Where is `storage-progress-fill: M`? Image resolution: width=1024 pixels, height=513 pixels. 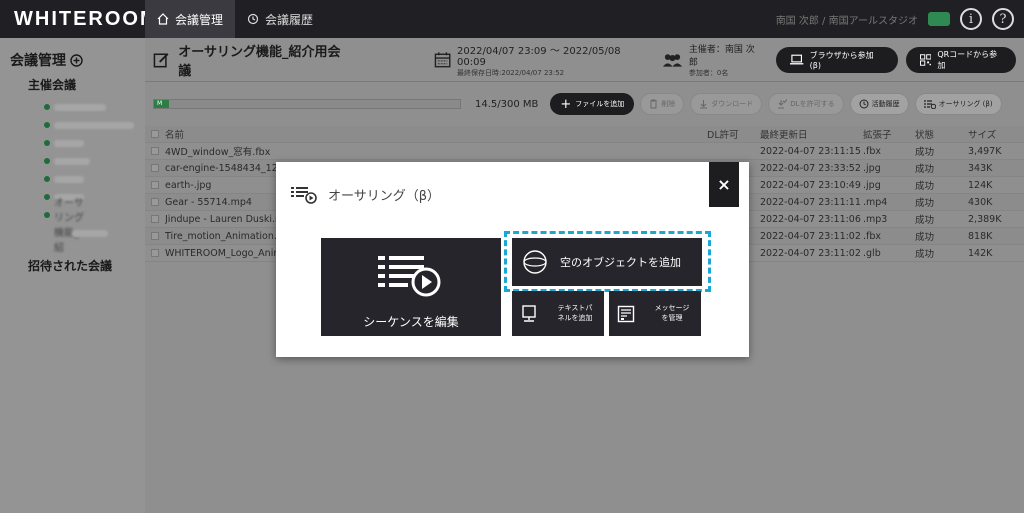 storage-progress-fill: M is located at coordinates (161, 104).